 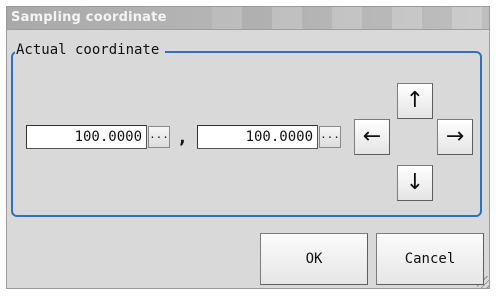 I want to click on arrow-down-icon: ↓, so click(x=415, y=182).